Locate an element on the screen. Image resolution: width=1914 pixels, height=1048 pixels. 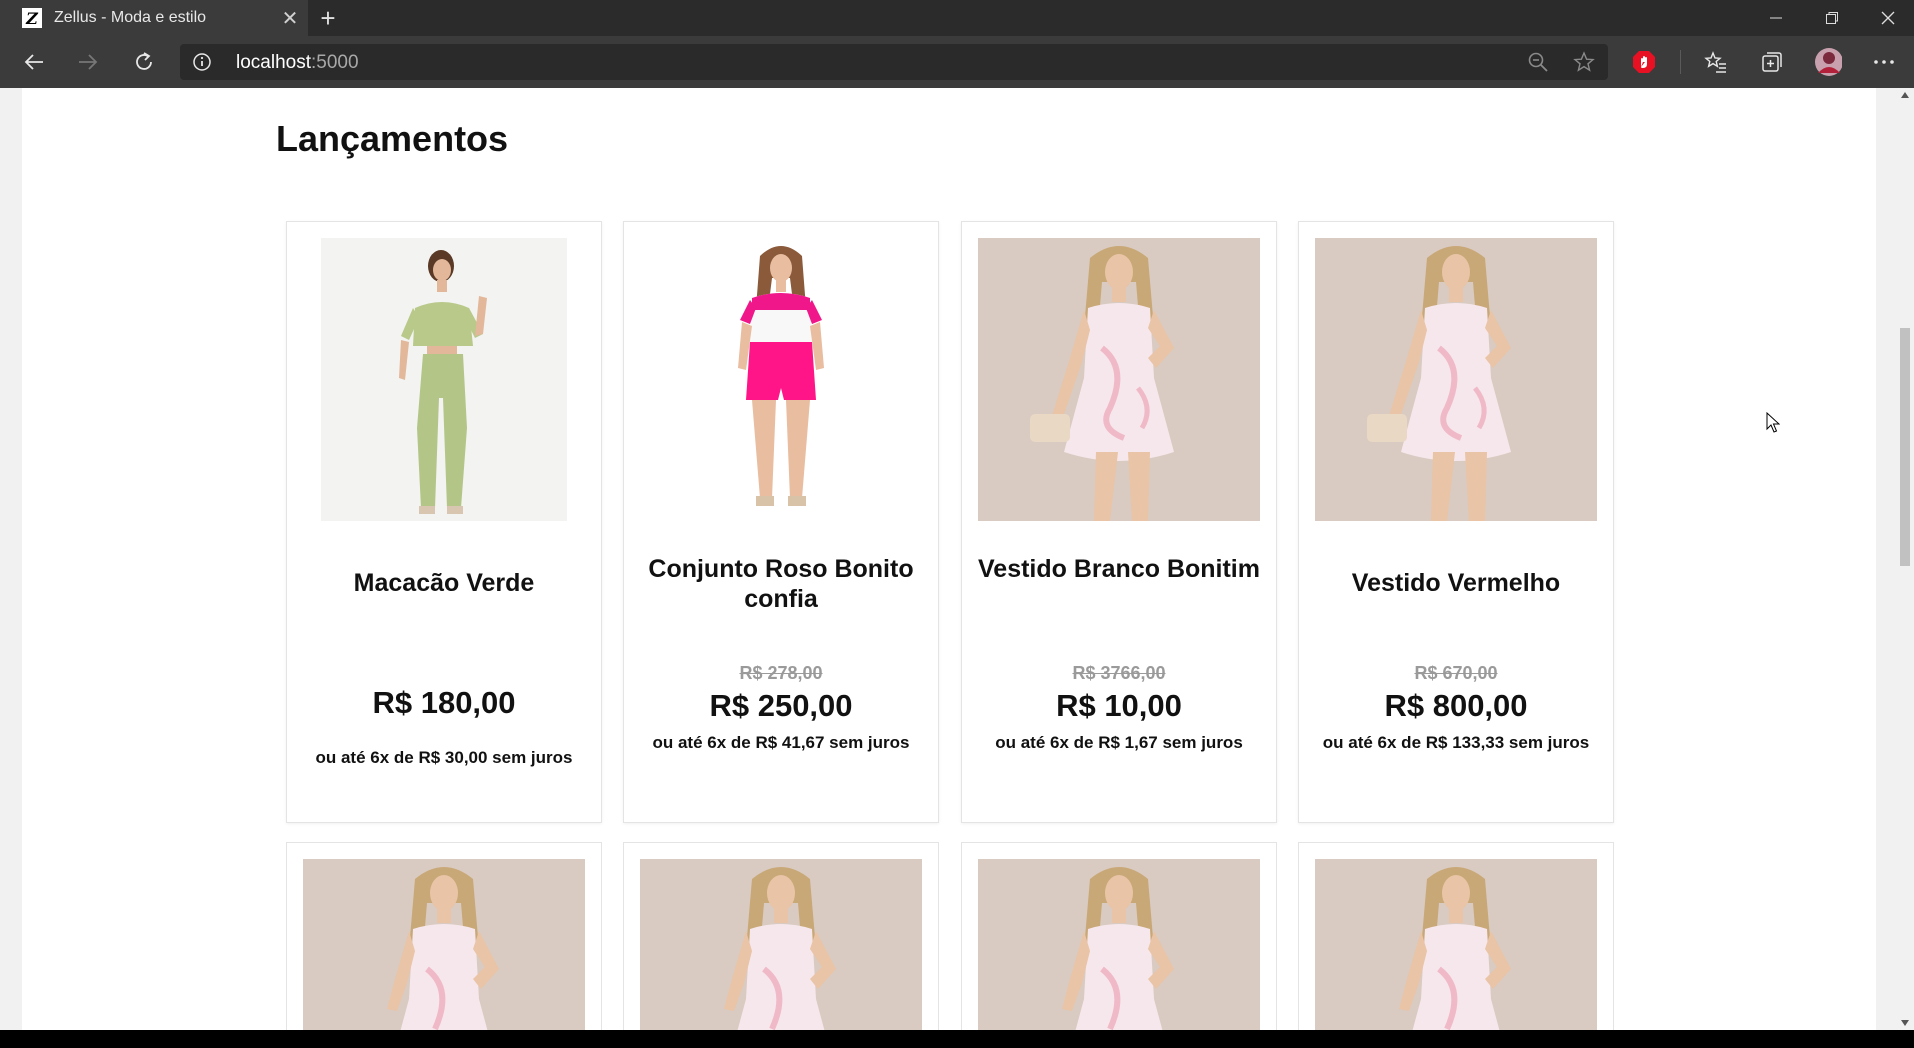
close-window-button is located at coordinates (1887, 18).